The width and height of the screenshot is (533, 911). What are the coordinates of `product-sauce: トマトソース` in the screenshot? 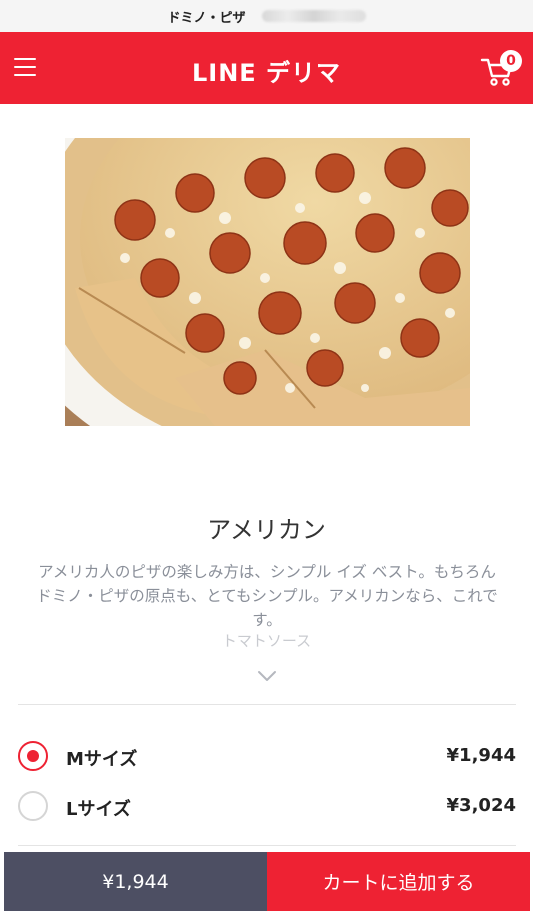 It's located at (266, 641).